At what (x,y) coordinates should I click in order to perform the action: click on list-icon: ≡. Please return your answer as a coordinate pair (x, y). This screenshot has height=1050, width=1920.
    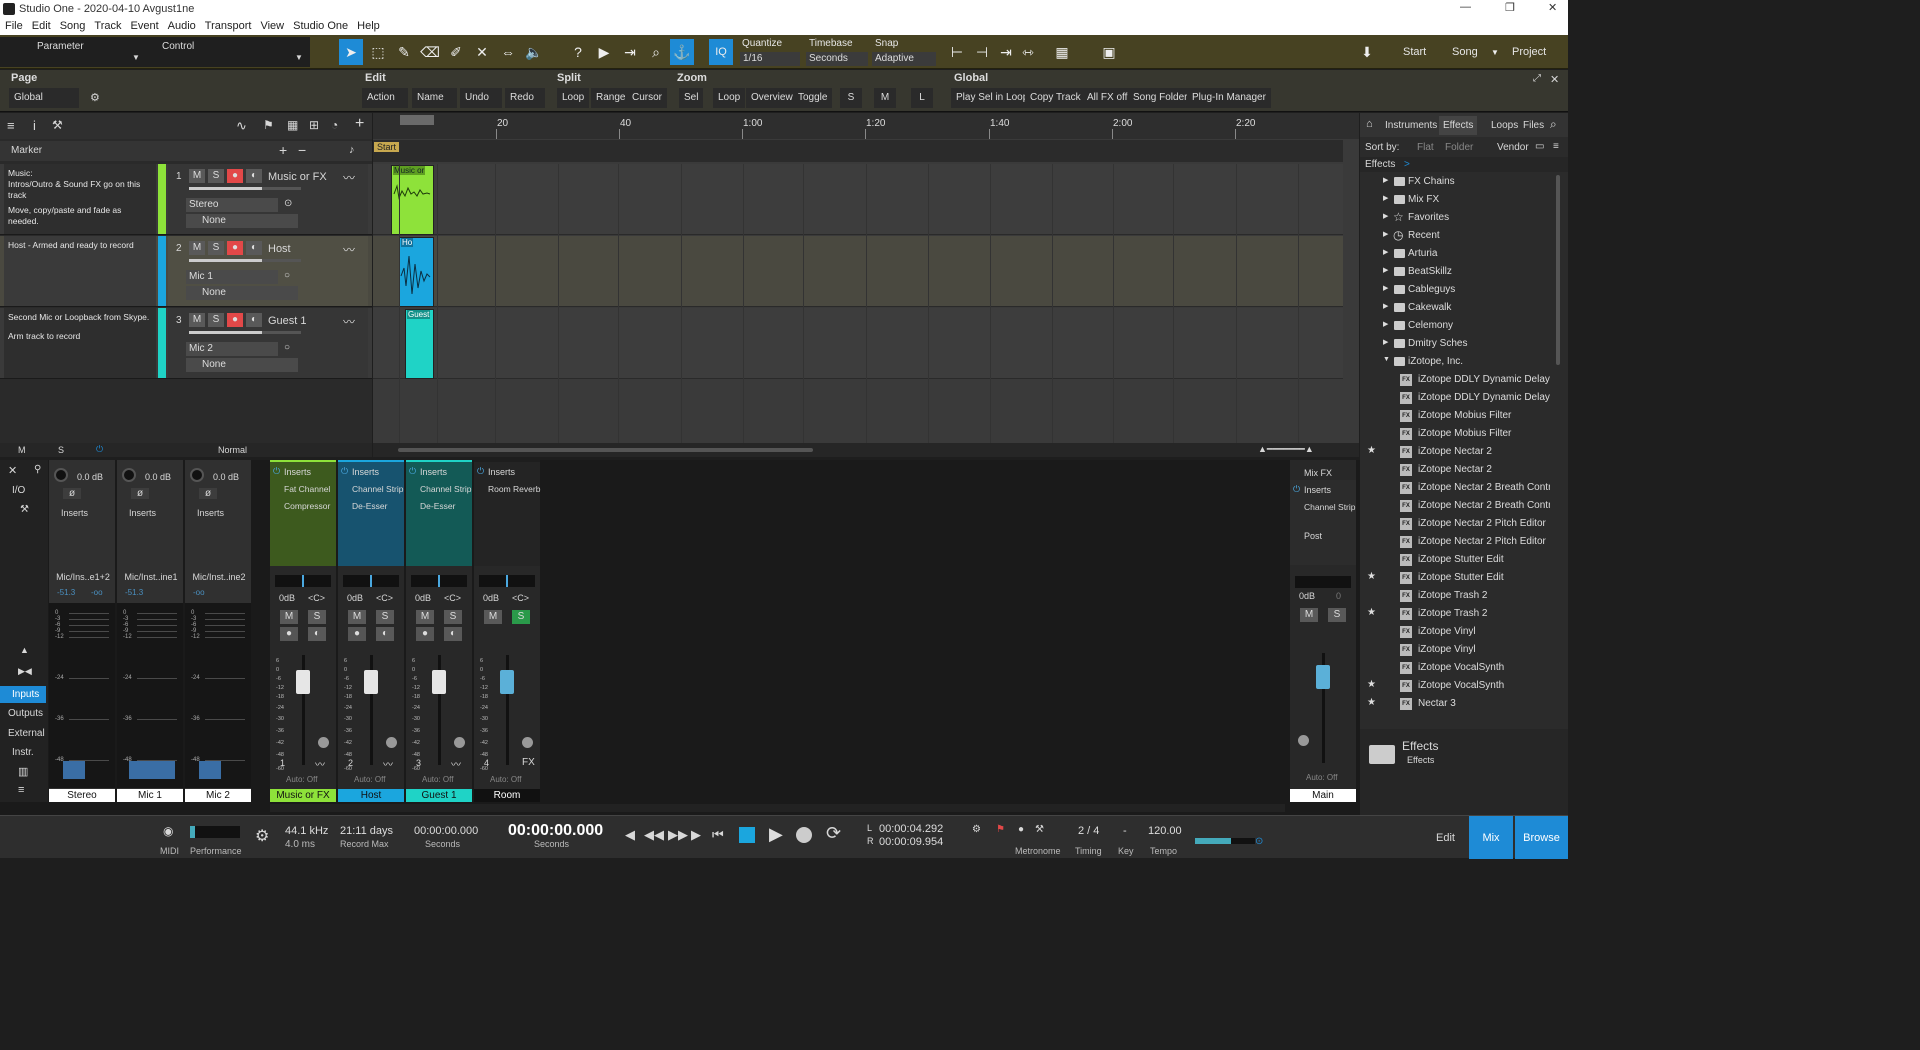
    Looking at the image, I should click on (1556, 146).